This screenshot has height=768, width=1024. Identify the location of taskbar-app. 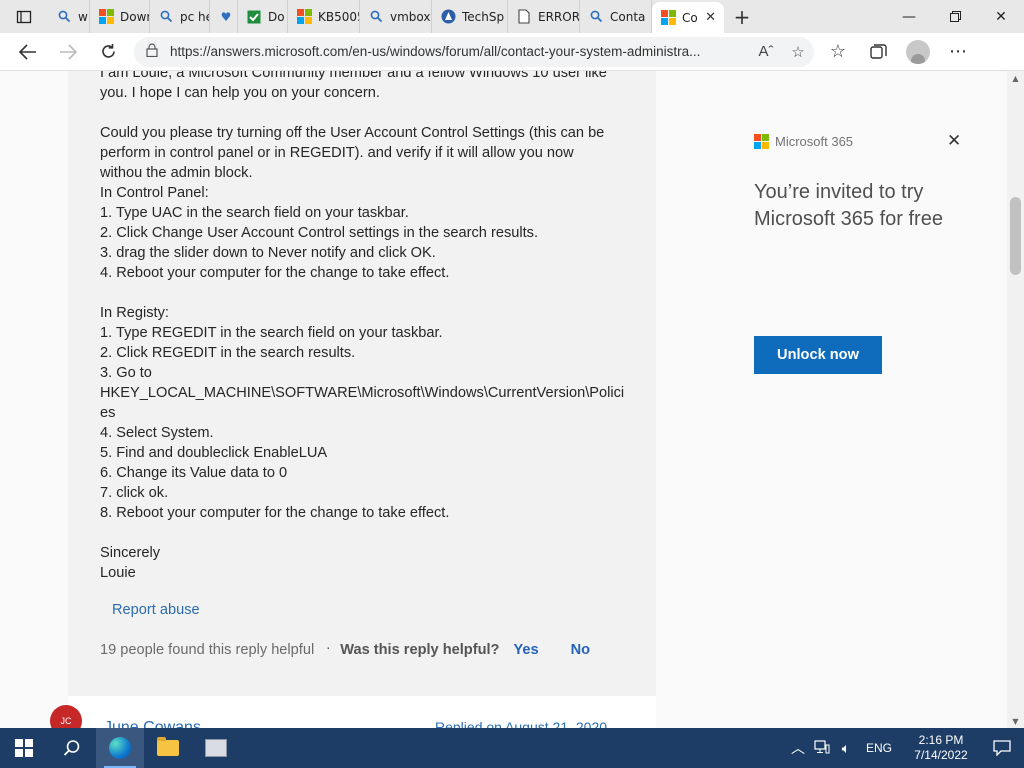
(216, 748).